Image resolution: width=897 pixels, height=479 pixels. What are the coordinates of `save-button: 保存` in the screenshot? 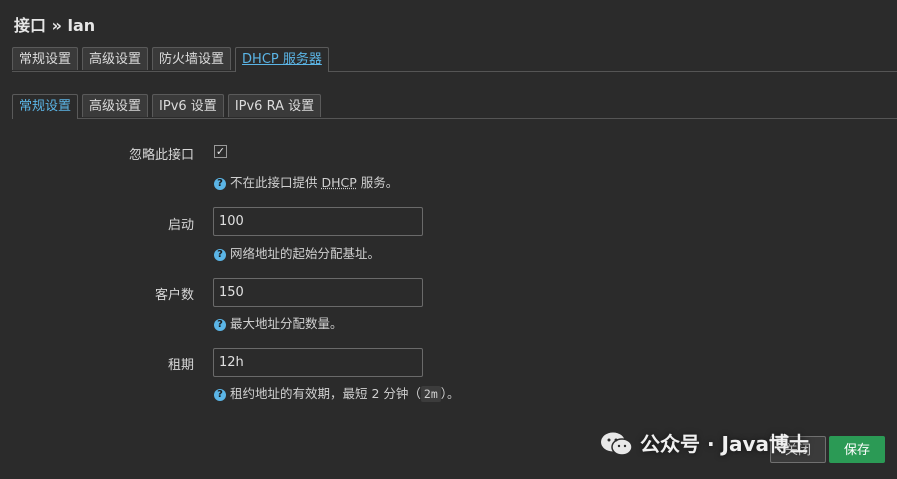 It's located at (857, 449).